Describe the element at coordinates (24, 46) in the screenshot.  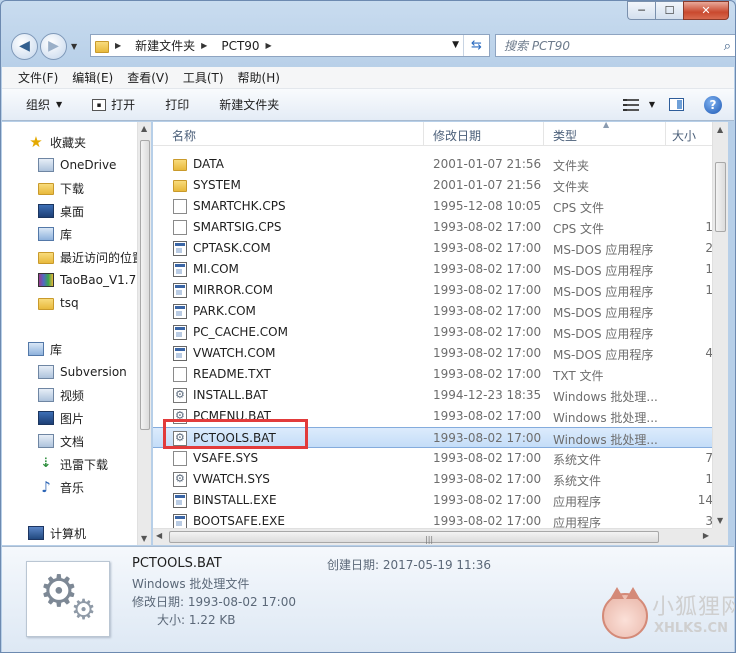
I see `back-button: ◀` at that location.